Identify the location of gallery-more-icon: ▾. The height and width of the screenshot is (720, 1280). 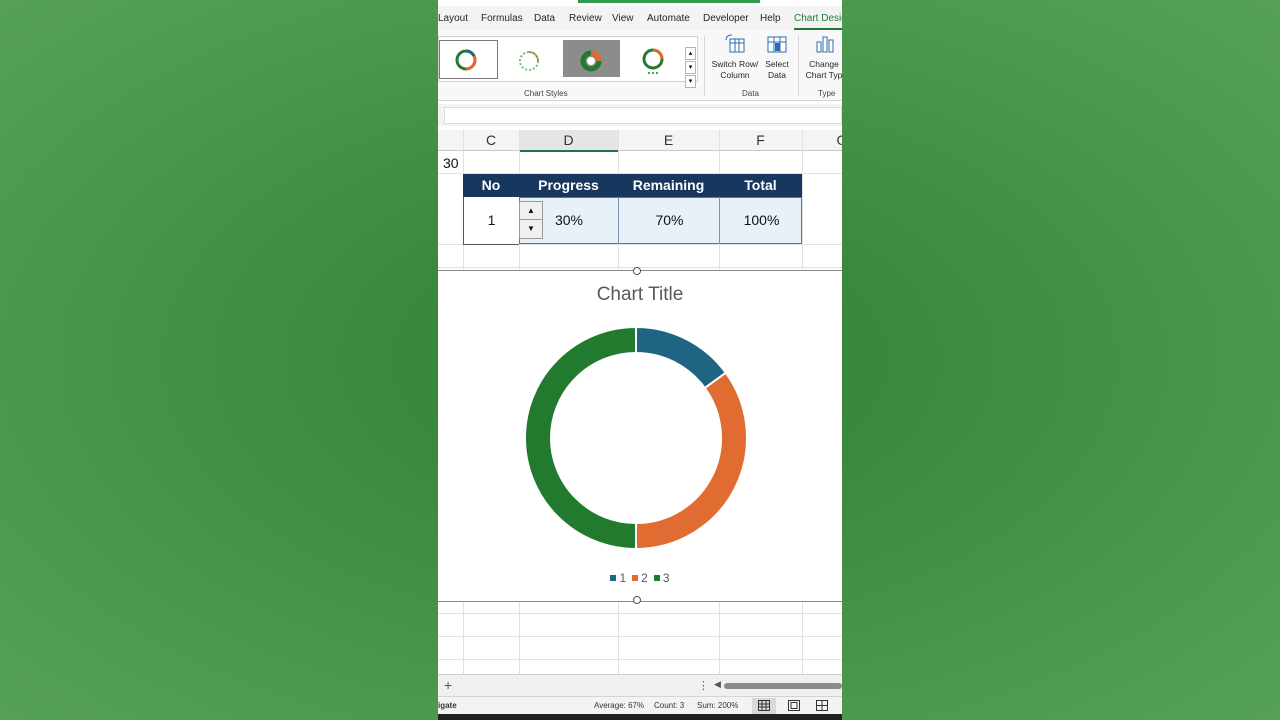
(690, 81).